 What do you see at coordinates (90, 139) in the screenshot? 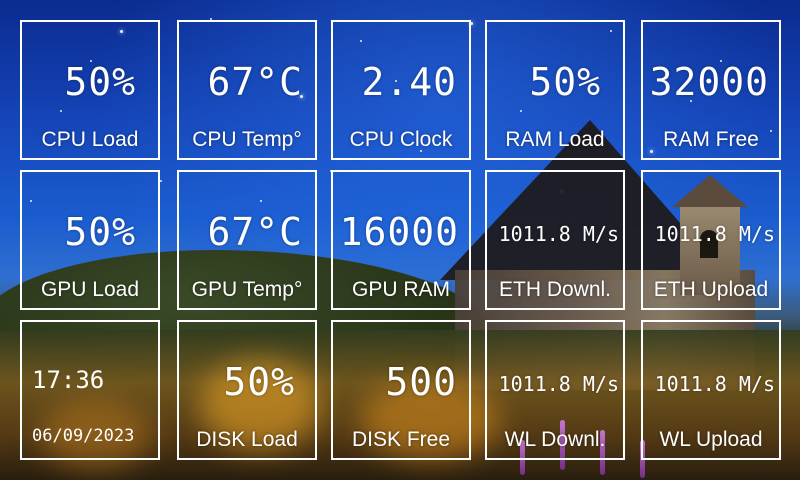
I see `cpu-load-label: CPU Load` at bounding box center [90, 139].